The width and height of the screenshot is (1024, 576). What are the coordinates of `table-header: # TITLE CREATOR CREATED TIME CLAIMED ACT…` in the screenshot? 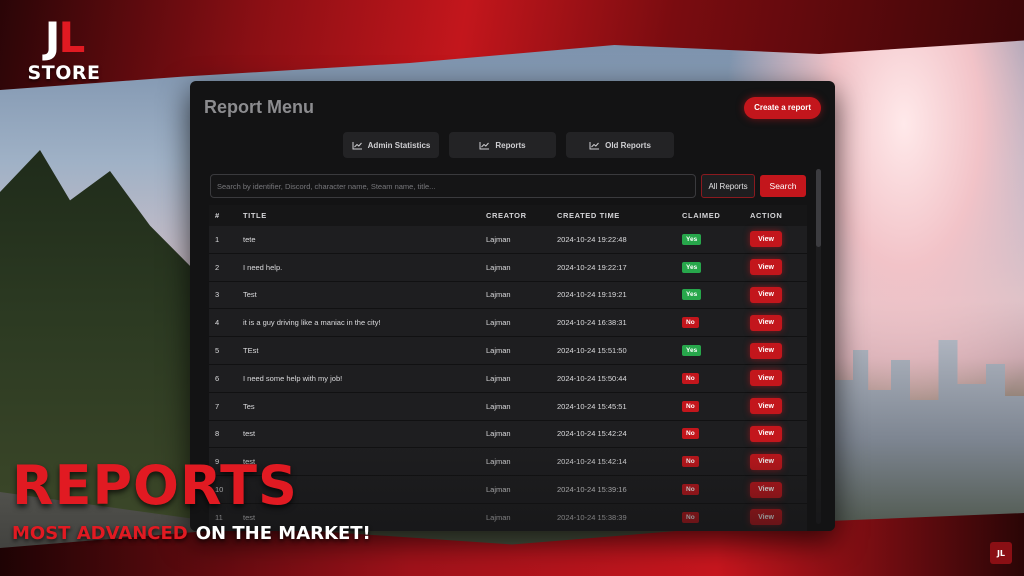 It's located at (508, 215).